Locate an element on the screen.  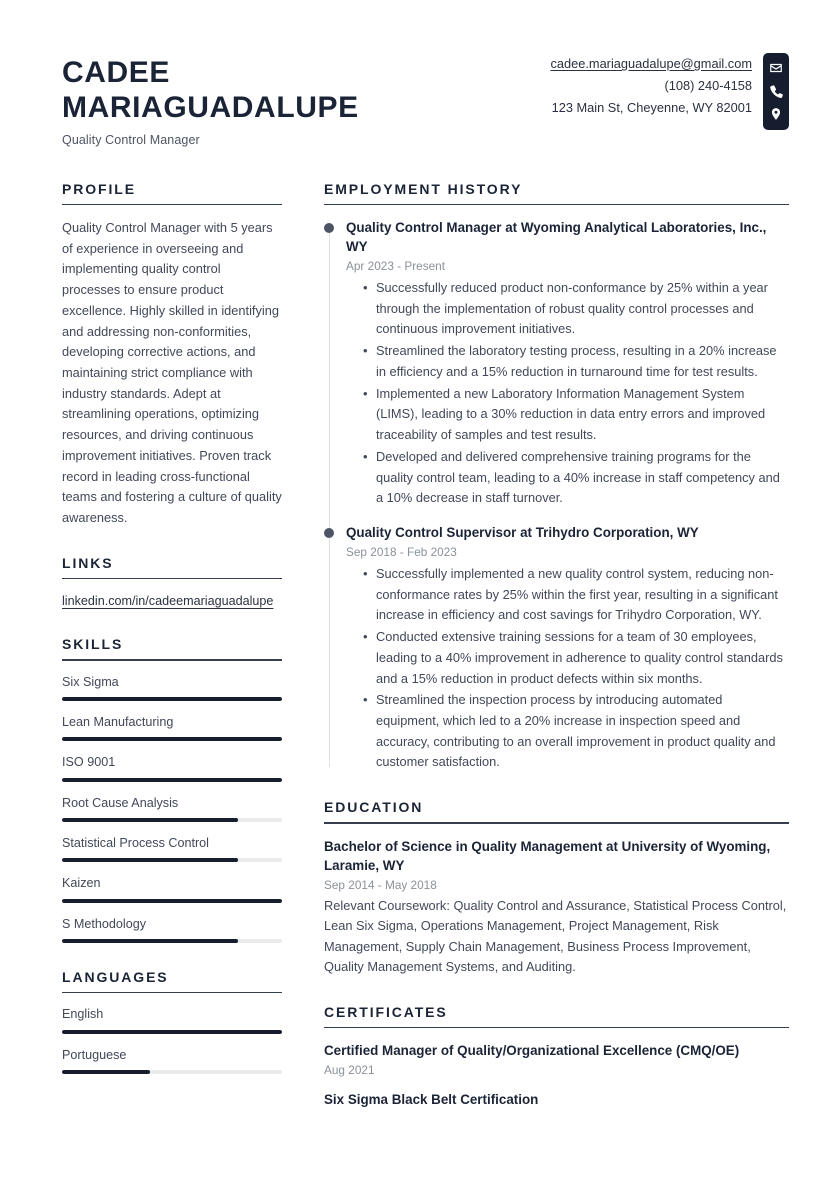
languages-list: English Portuguese is located at coordinates (172, 1040).